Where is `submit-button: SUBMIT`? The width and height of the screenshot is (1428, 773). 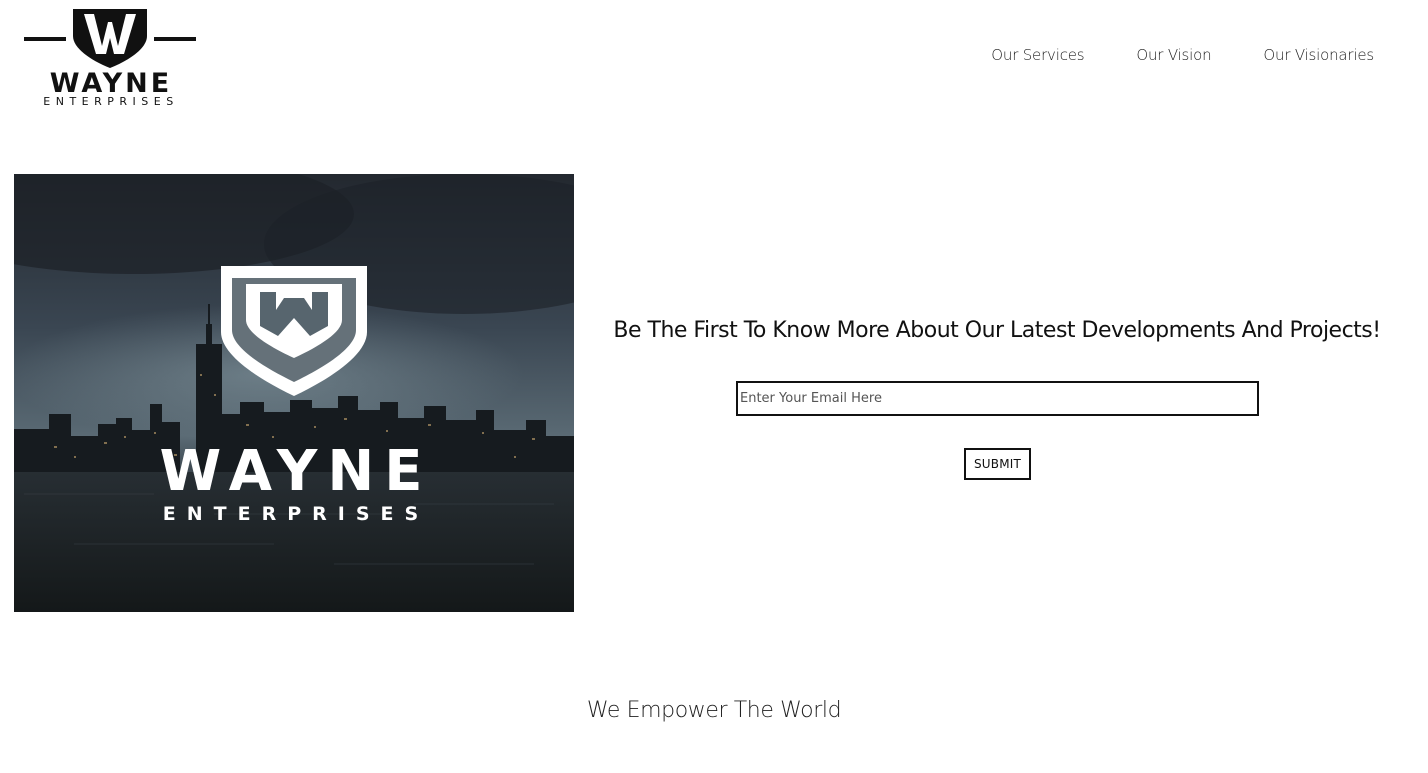
submit-button: SUBMIT is located at coordinates (997, 464).